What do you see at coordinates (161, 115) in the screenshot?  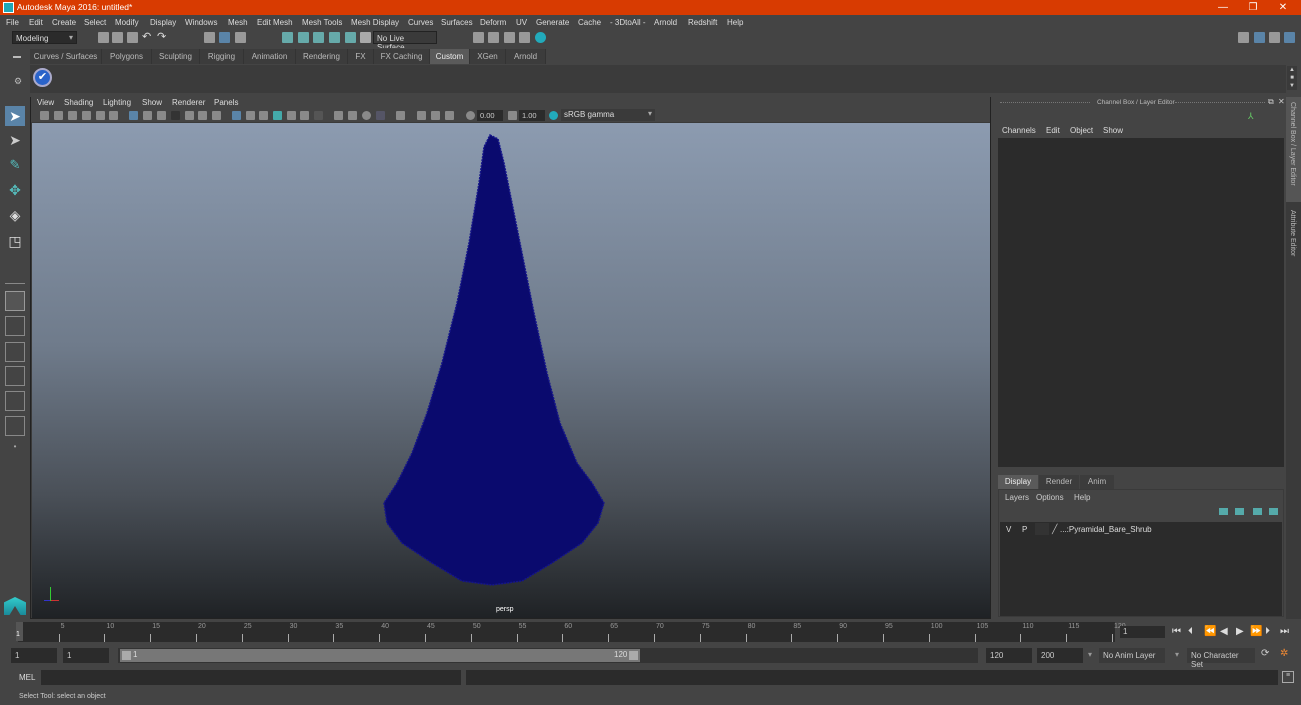 I see `resolution-gate-icon` at bounding box center [161, 115].